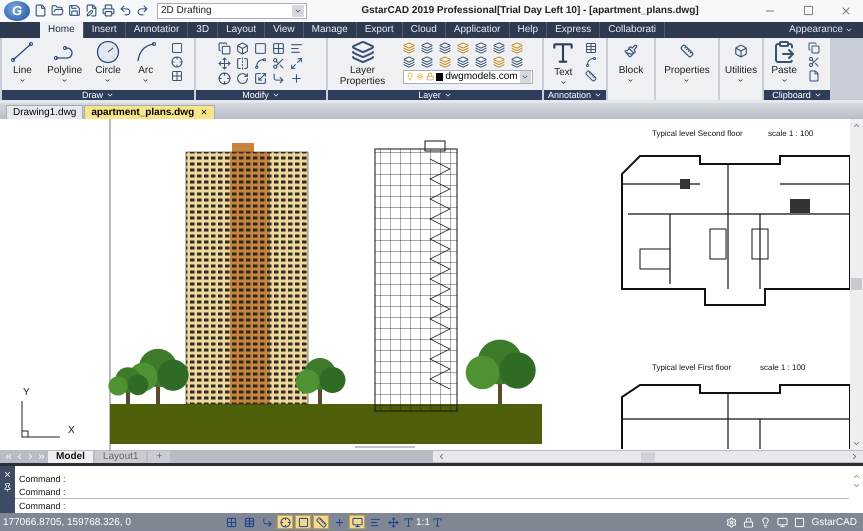 This screenshot has height=531, width=863. I want to click on window-icon, so click(800, 522).